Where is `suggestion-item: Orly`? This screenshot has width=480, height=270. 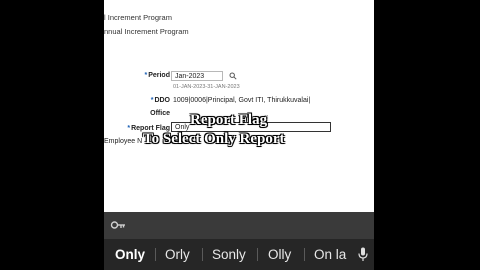
suggestion-item: Orly is located at coordinates (177, 254).